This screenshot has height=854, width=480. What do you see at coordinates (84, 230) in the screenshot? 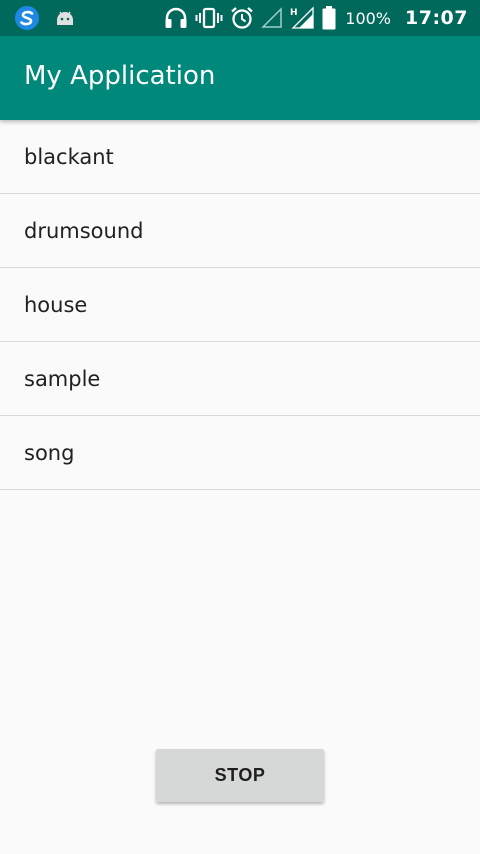
I see `list-item-label: drumsound` at bounding box center [84, 230].